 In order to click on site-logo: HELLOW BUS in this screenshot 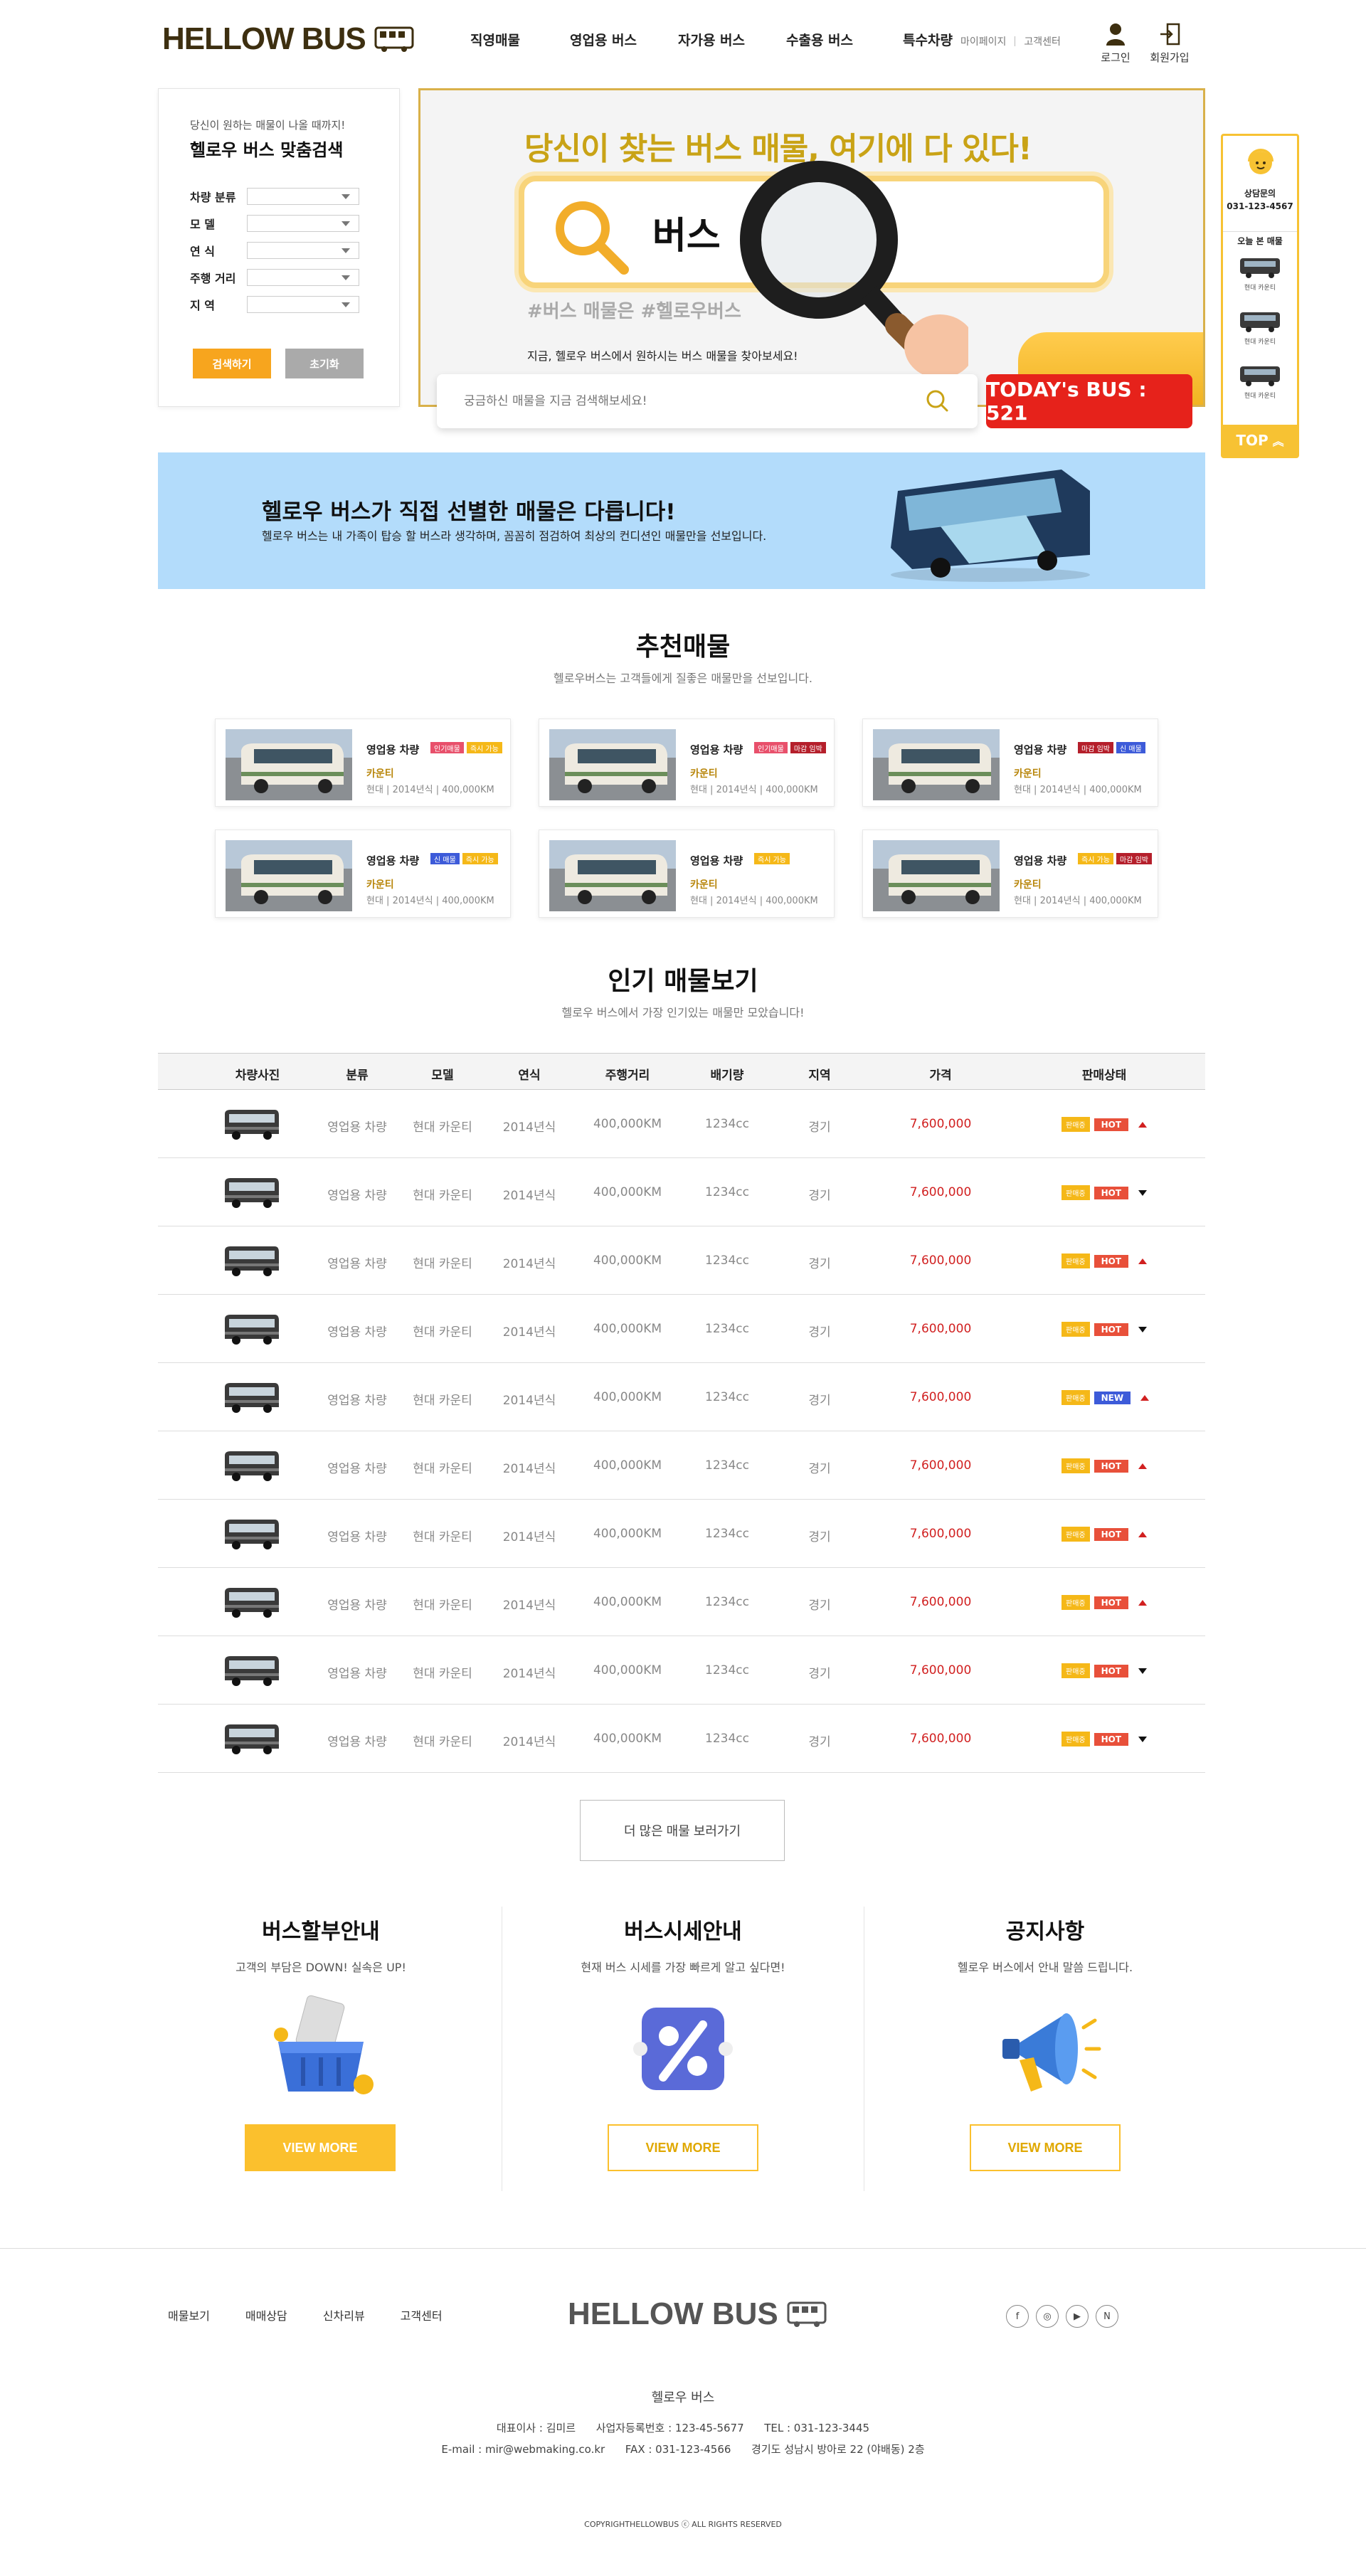, I will do `click(288, 39)`.